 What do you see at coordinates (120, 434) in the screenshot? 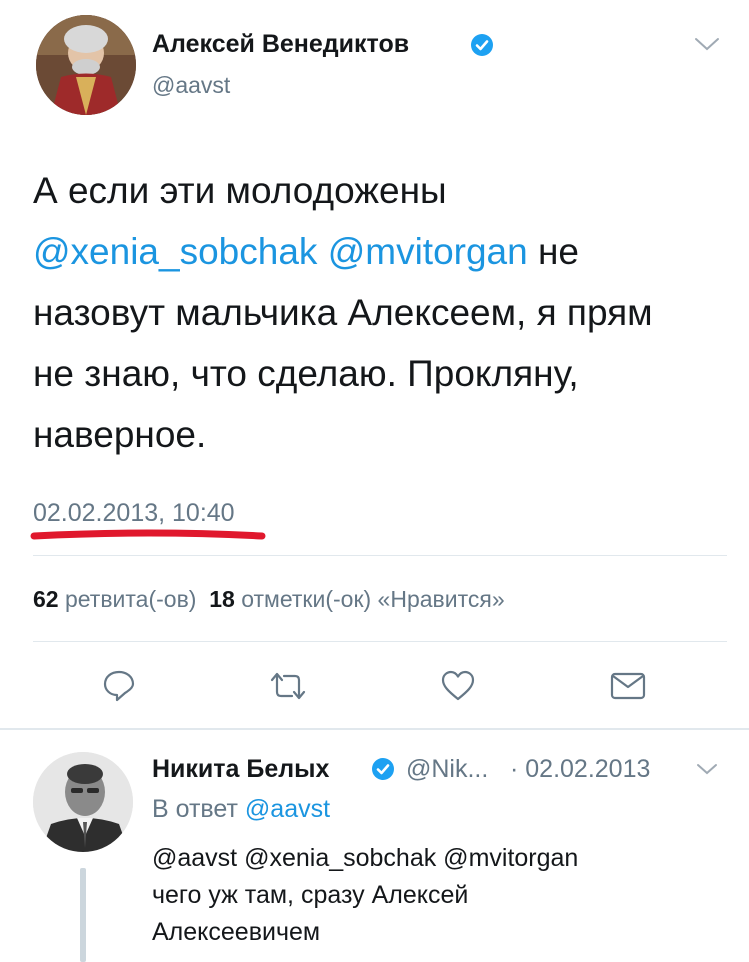
I see `tweet-text-line: наверное.` at bounding box center [120, 434].